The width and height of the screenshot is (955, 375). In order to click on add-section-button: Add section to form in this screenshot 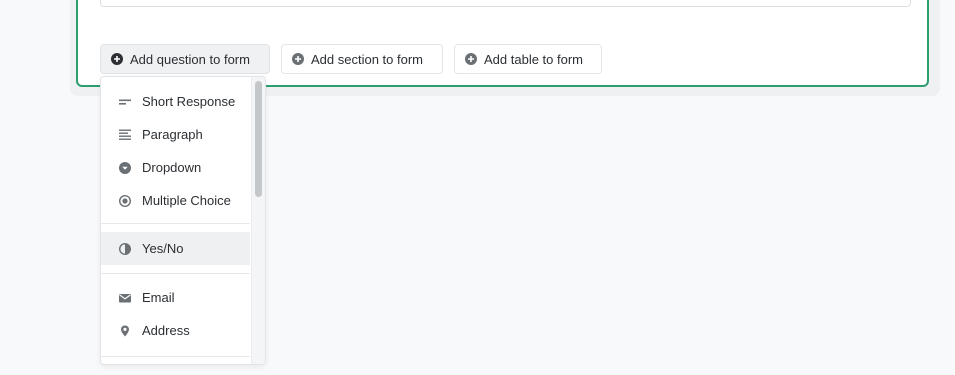, I will do `click(362, 59)`.